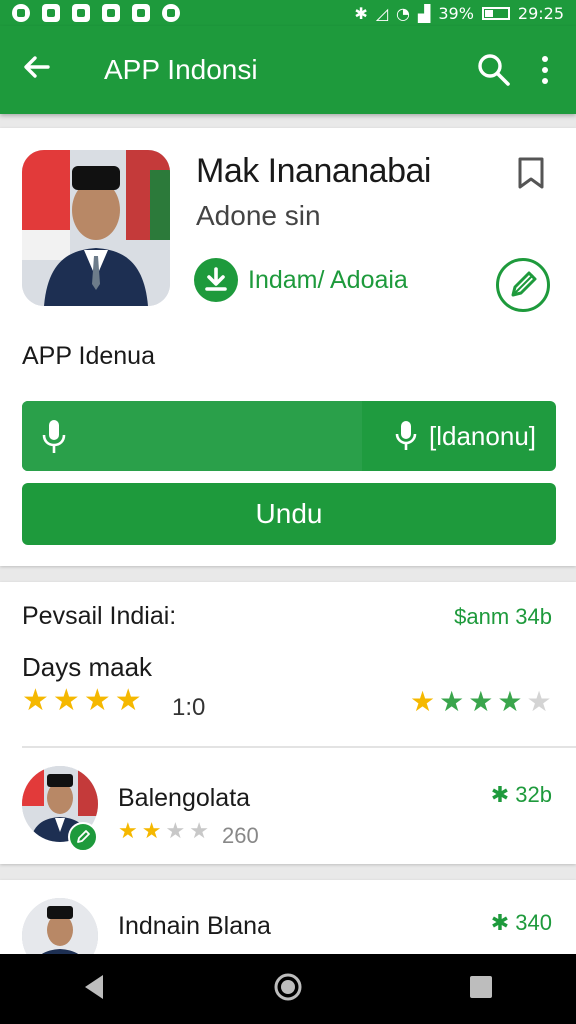 The width and height of the screenshot is (576, 1024). I want to click on clock: 29:25, so click(540, 13).